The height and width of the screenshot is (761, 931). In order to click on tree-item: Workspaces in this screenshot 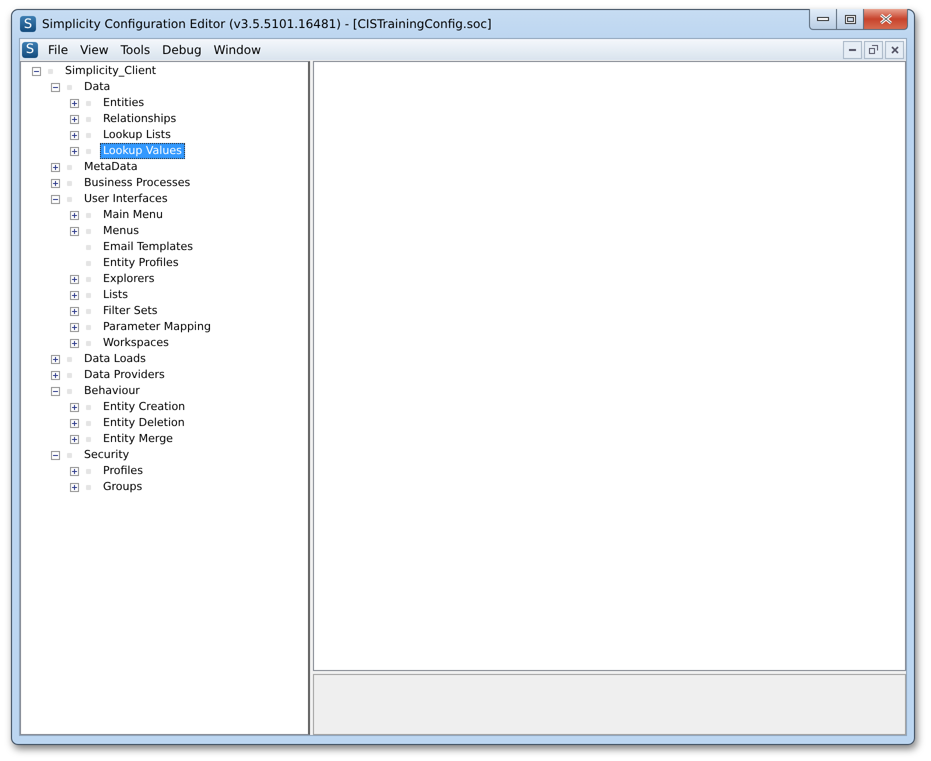, I will do `click(136, 343)`.